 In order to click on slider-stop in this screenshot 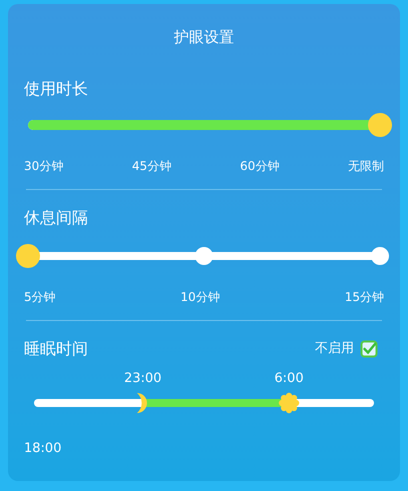, I will do `click(380, 255)`.